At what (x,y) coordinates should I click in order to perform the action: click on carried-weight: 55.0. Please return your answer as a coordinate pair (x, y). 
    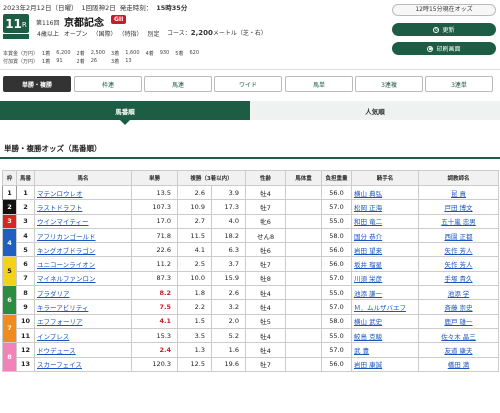
    Looking at the image, I should click on (337, 335).